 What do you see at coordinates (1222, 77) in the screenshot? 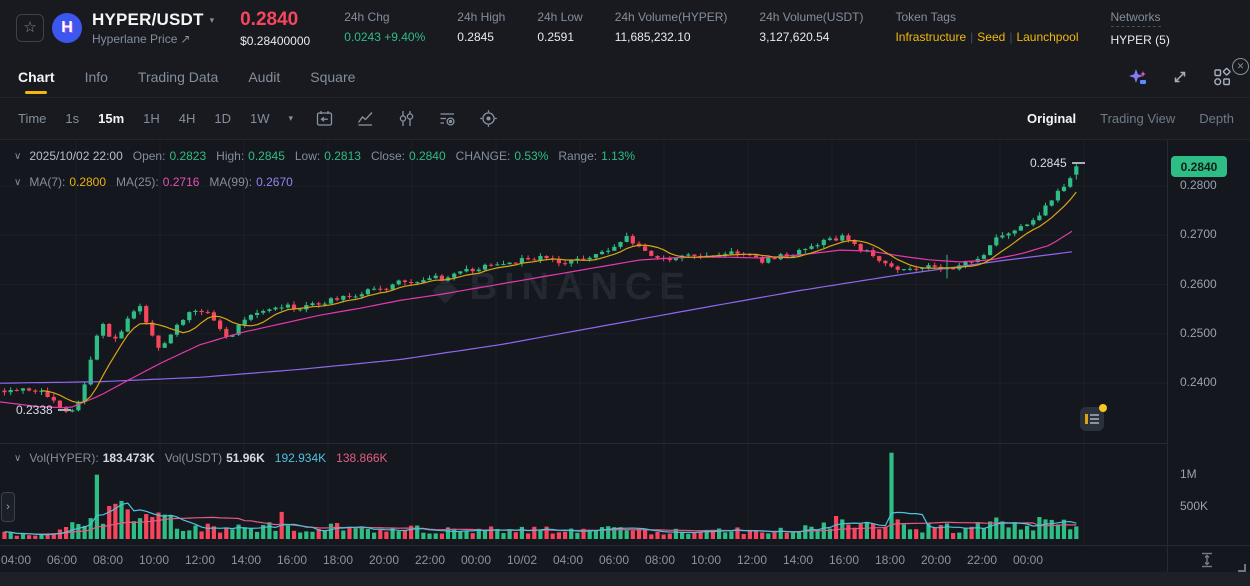
I see `widgets-grid-icon` at bounding box center [1222, 77].